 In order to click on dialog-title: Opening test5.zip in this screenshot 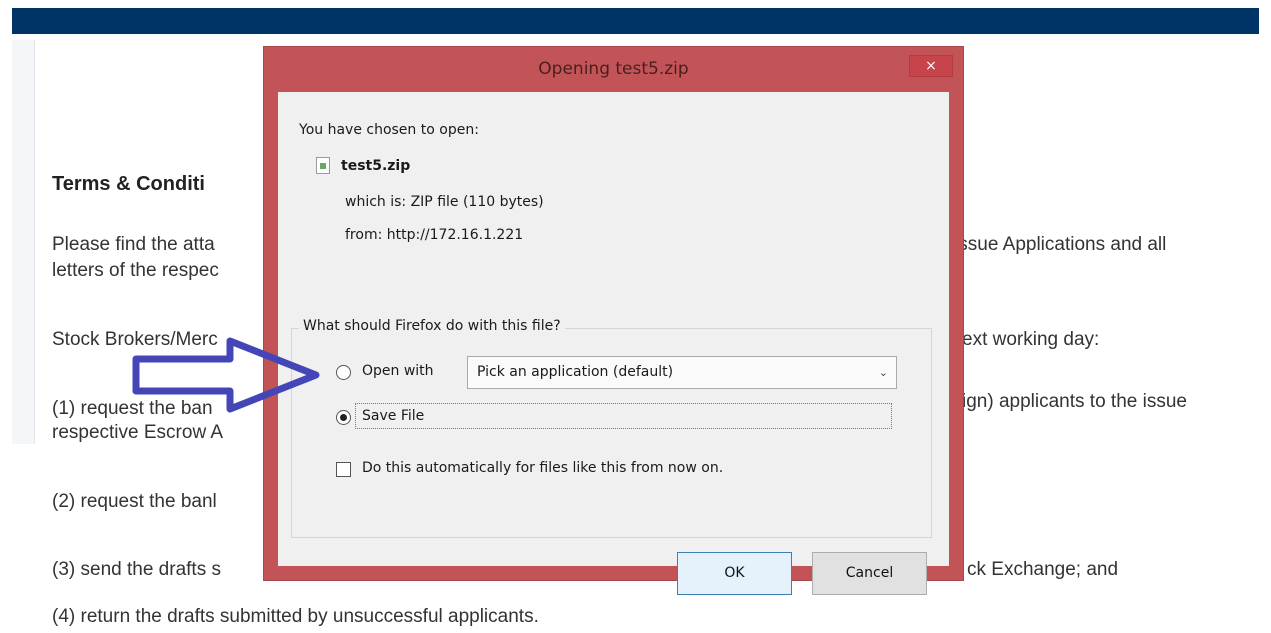, I will do `click(613, 69)`.